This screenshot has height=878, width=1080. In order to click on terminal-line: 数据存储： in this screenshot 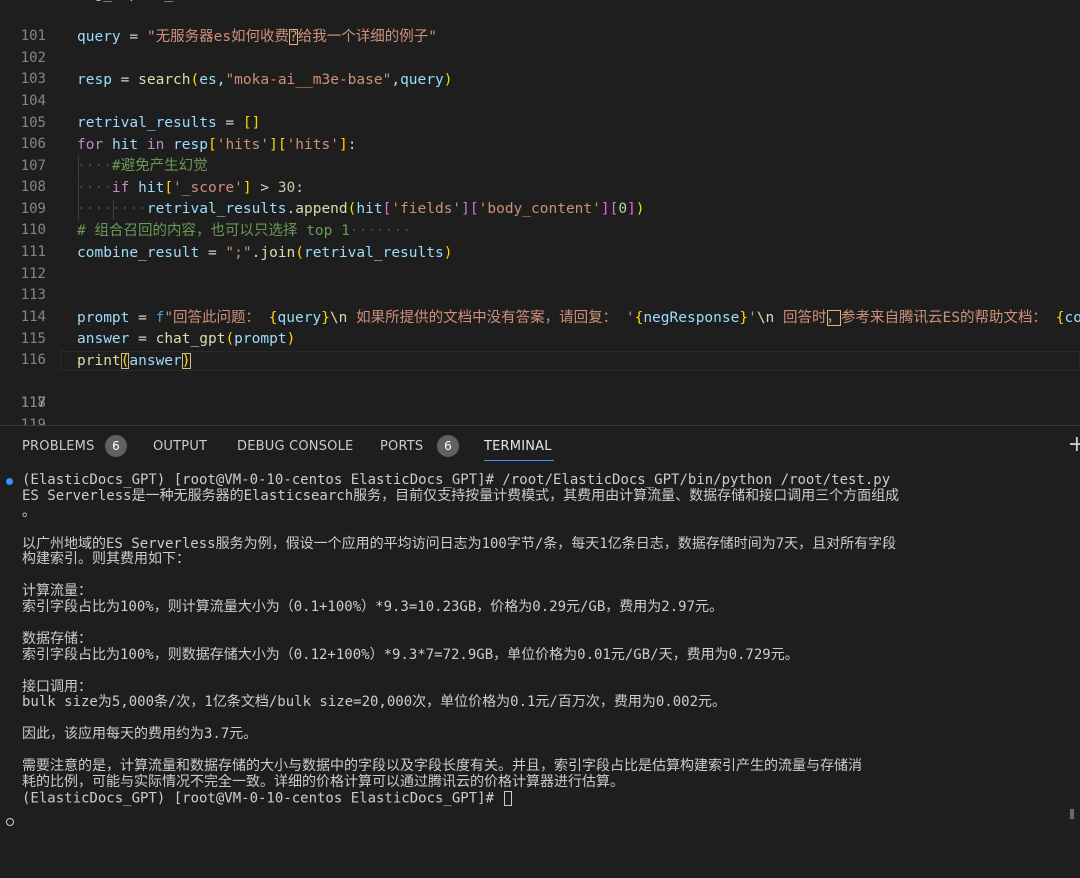, I will do `click(57, 638)`.